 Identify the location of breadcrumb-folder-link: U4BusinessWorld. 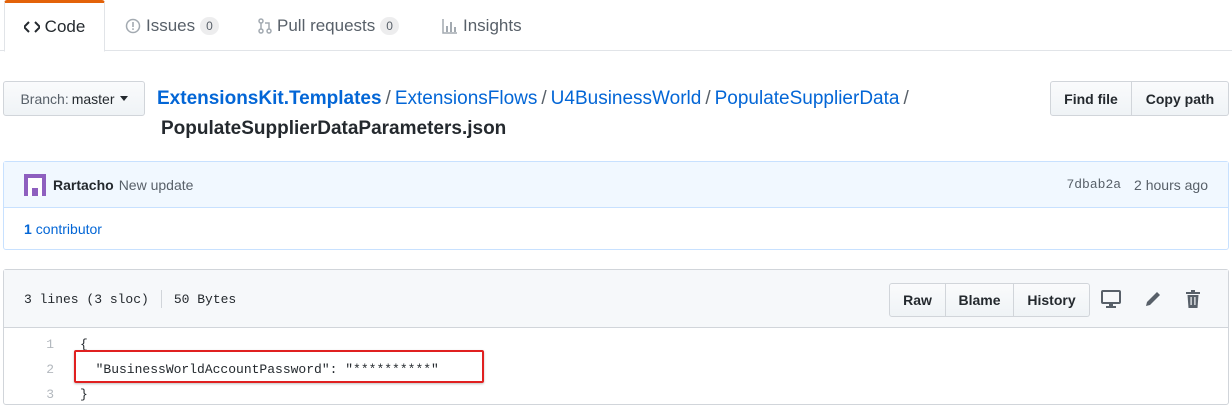
(626, 98).